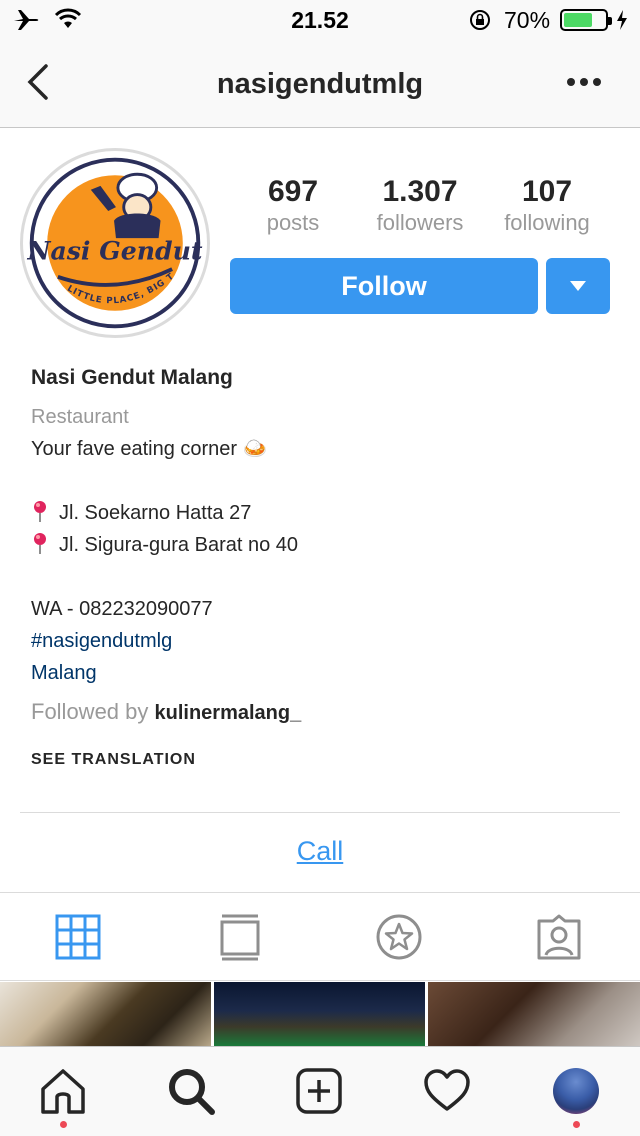 This screenshot has width=640, height=1136. Describe the element at coordinates (141, 513) in the screenshot. I see `bio-address-1: Jl. Soekarno Hatta 27` at that location.